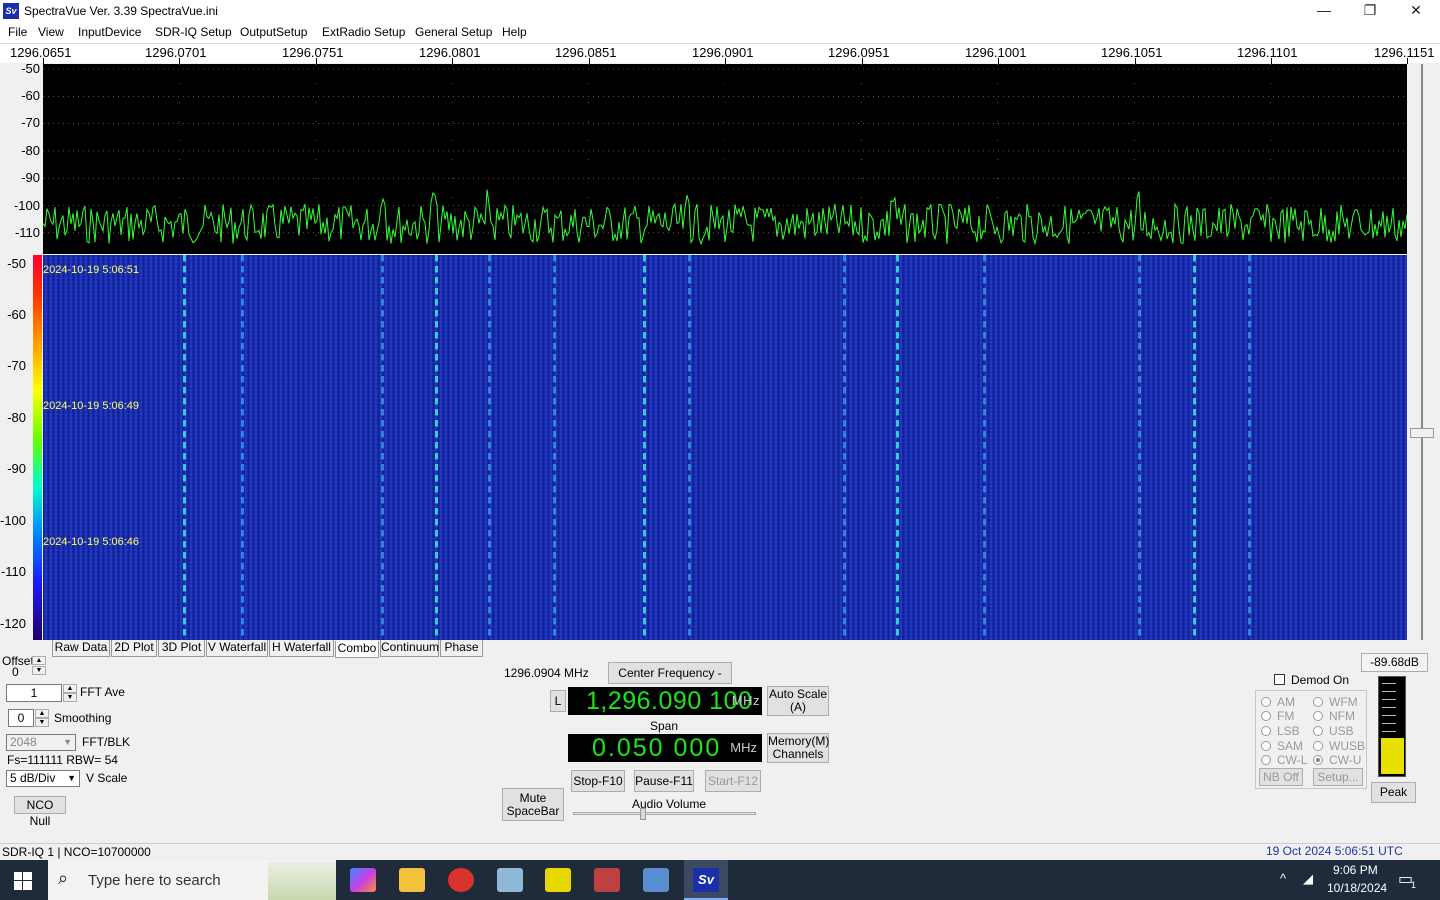 The height and width of the screenshot is (900, 1440). What do you see at coordinates (1355, 870) in the screenshot?
I see `taskbar-time: 9:06 PM` at bounding box center [1355, 870].